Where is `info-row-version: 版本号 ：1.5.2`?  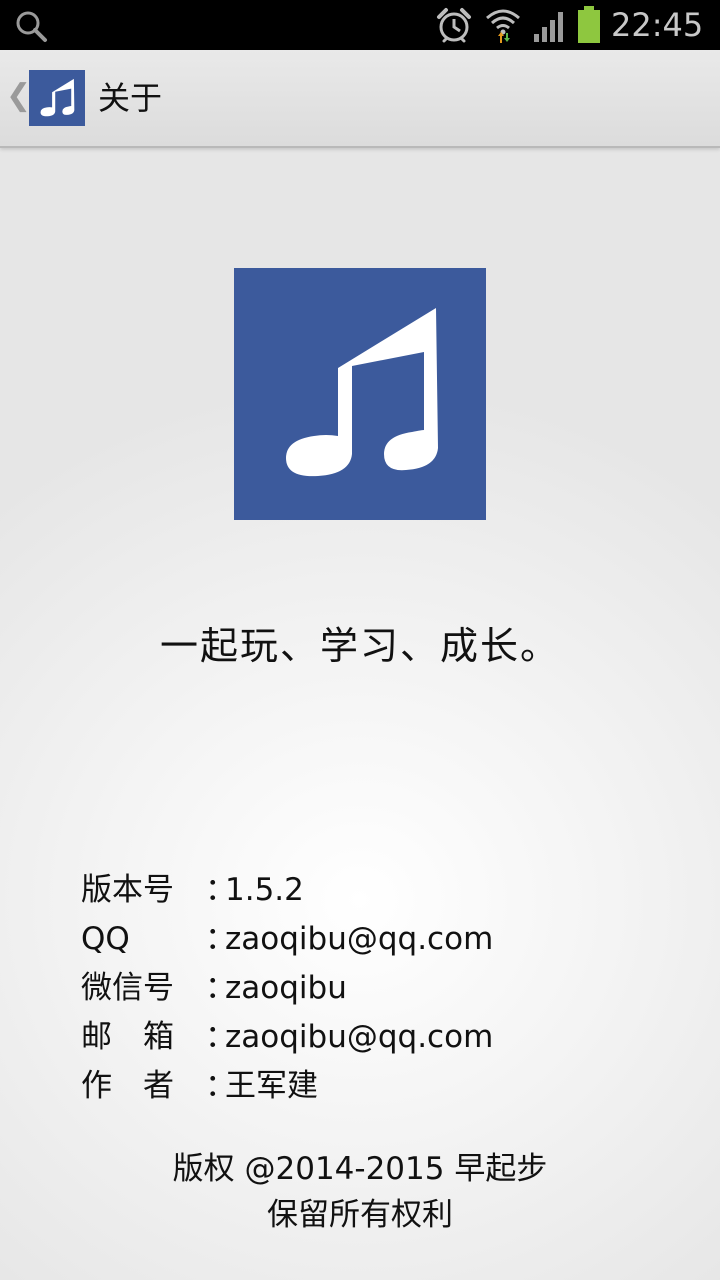
info-row-version: 版本号 ：1.5.2 is located at coordinates (287, 890).